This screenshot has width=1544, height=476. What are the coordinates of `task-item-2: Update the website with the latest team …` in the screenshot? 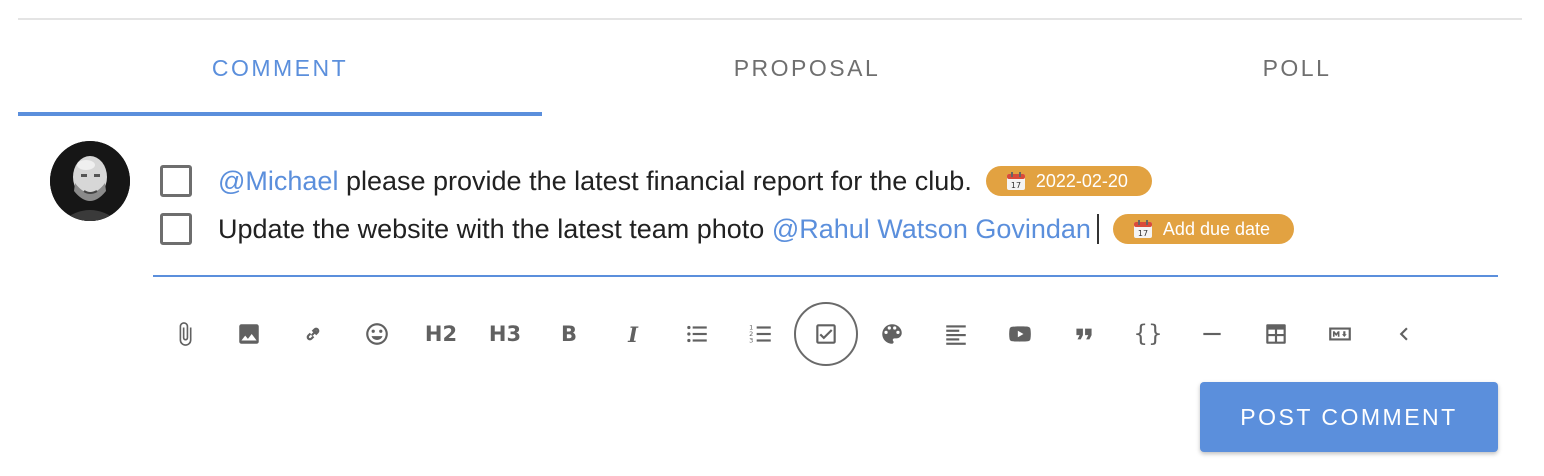 It's located at (727, 229).